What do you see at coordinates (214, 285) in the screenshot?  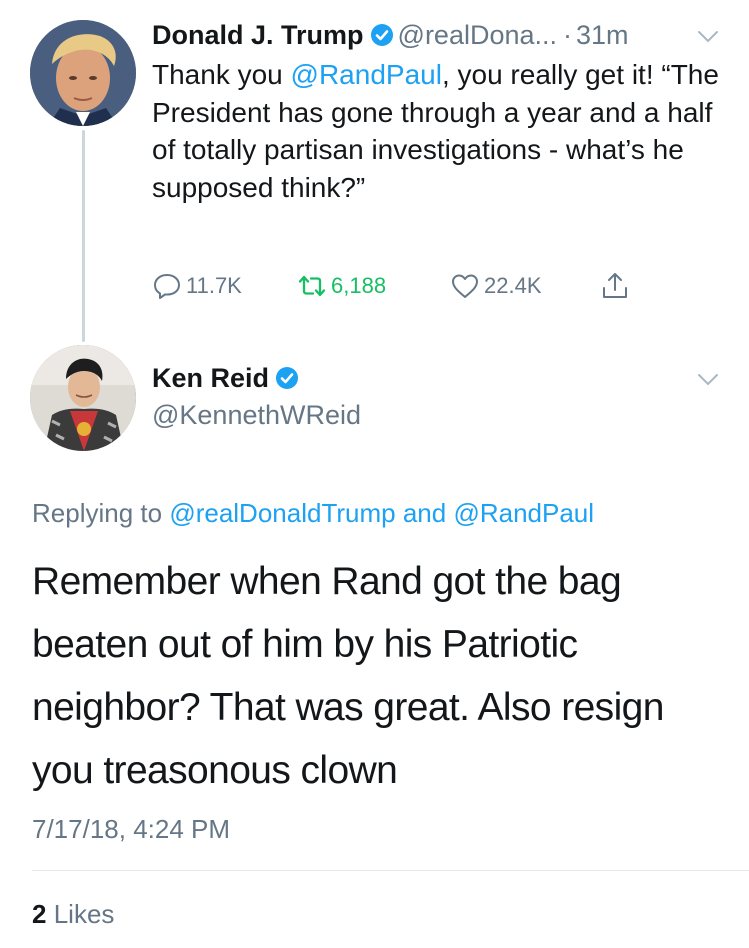 I see `reply-count: 11.7K` at bounding box center [214, 285].